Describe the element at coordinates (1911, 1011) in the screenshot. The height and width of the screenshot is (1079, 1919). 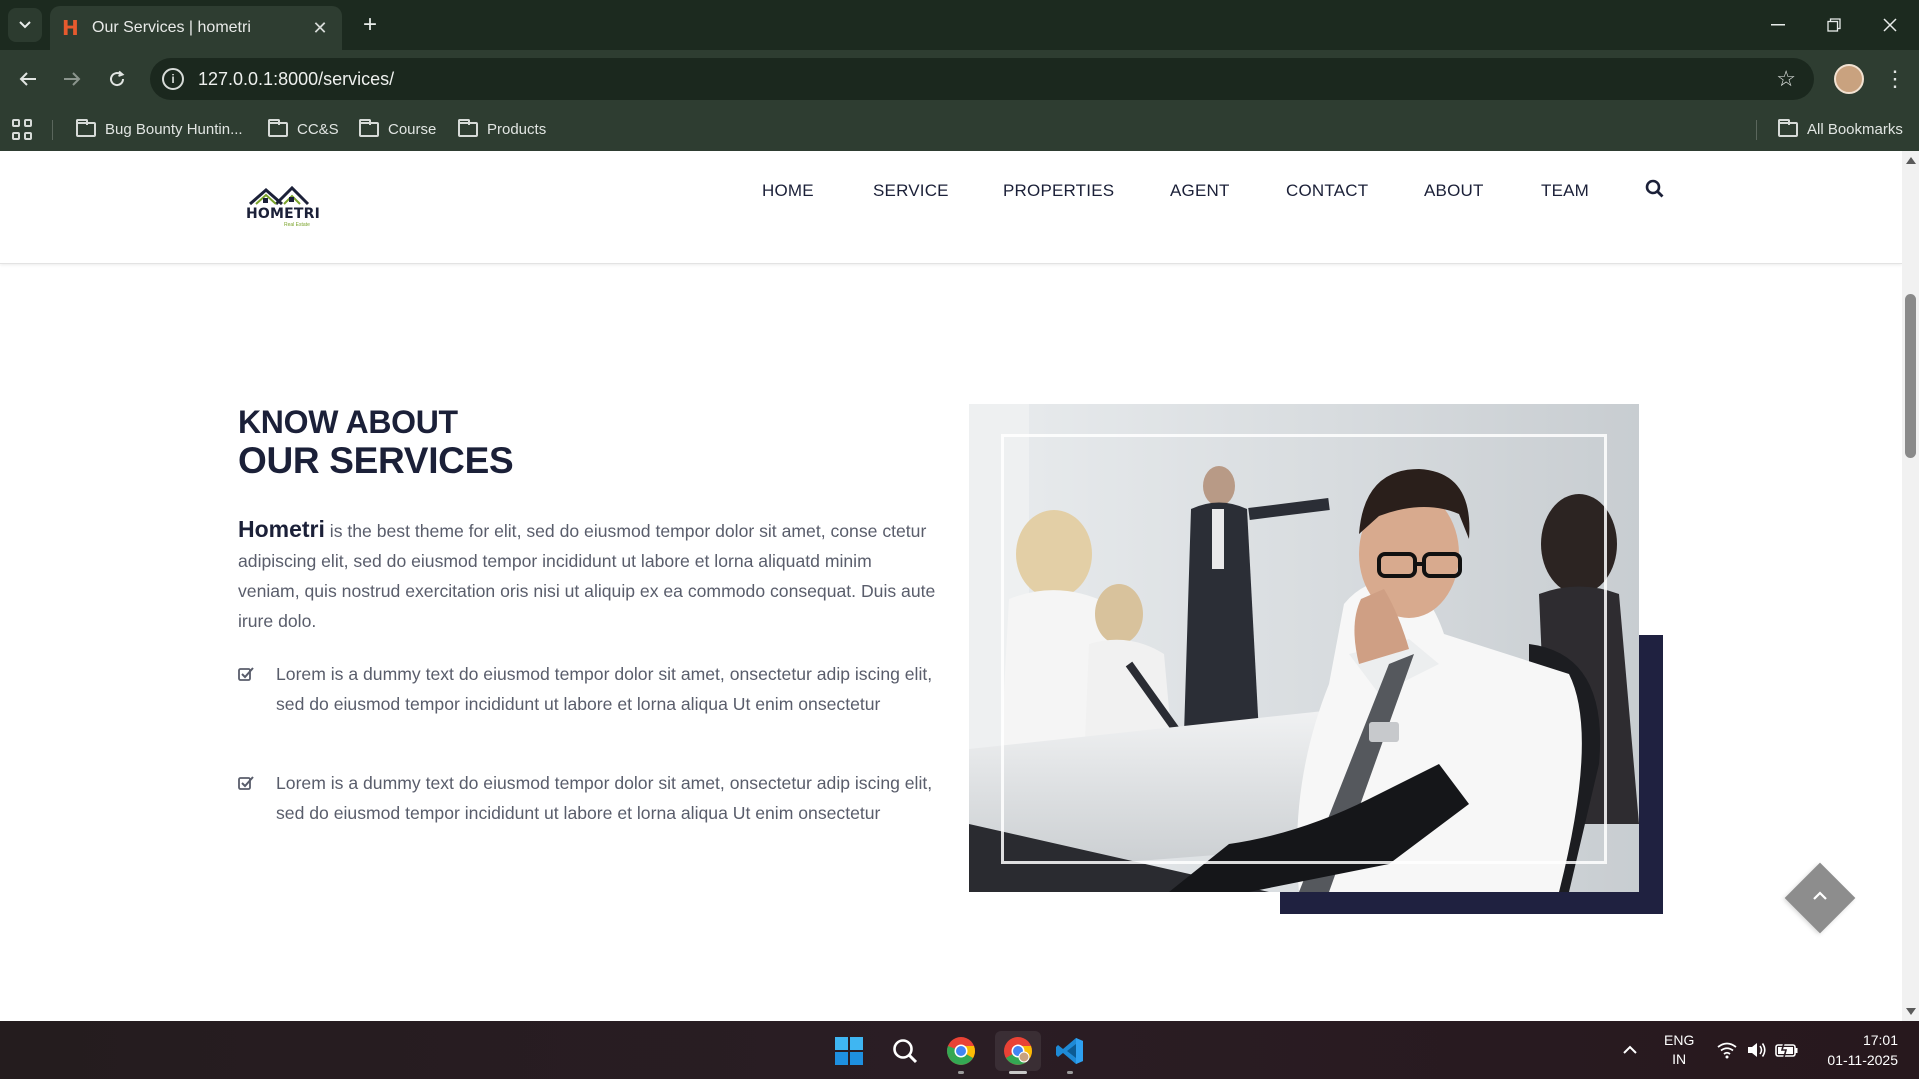
I see `scroll-down-arrow-icon` at that location.